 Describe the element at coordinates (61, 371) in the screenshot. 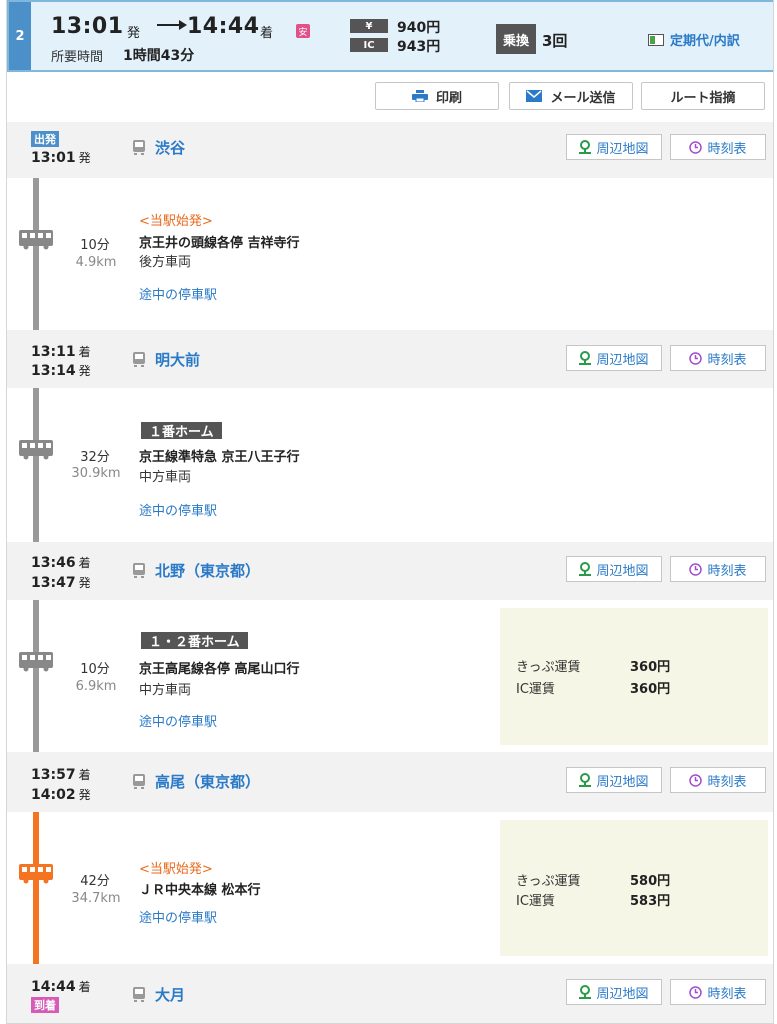

I see `station-time: 13:14 発` at that location.